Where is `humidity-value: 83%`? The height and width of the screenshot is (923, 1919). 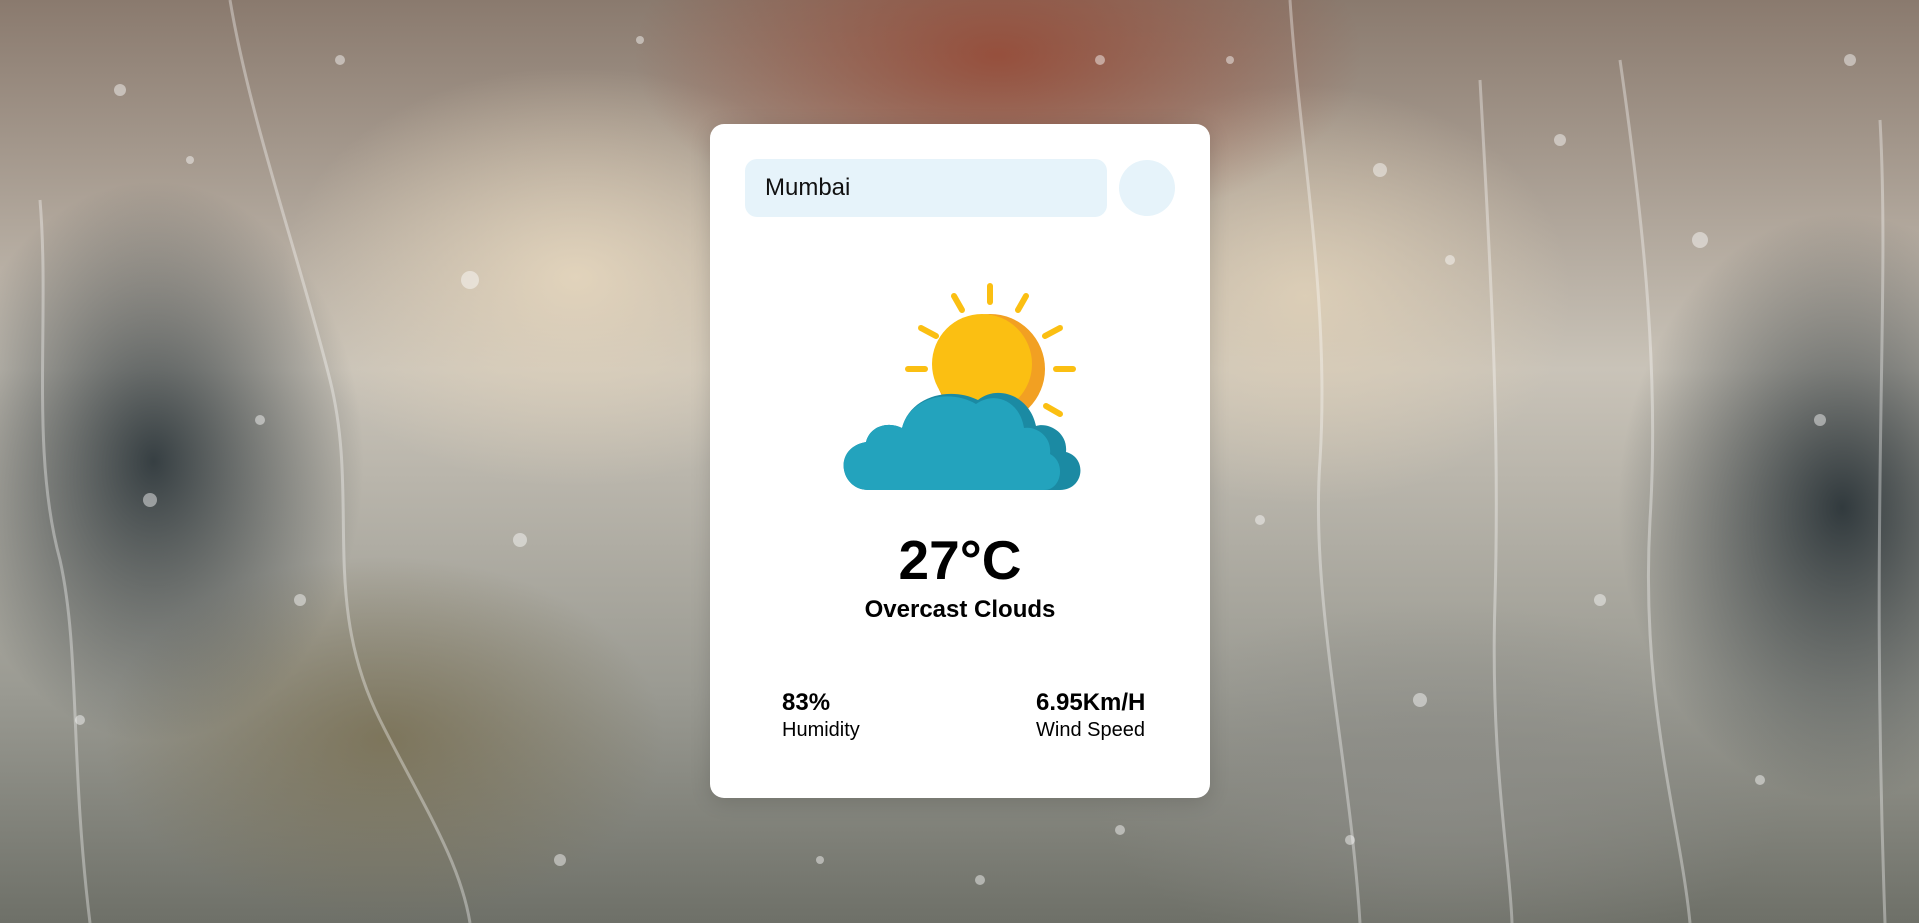 humidity-value: 83% is located at coordinates (806, 702).